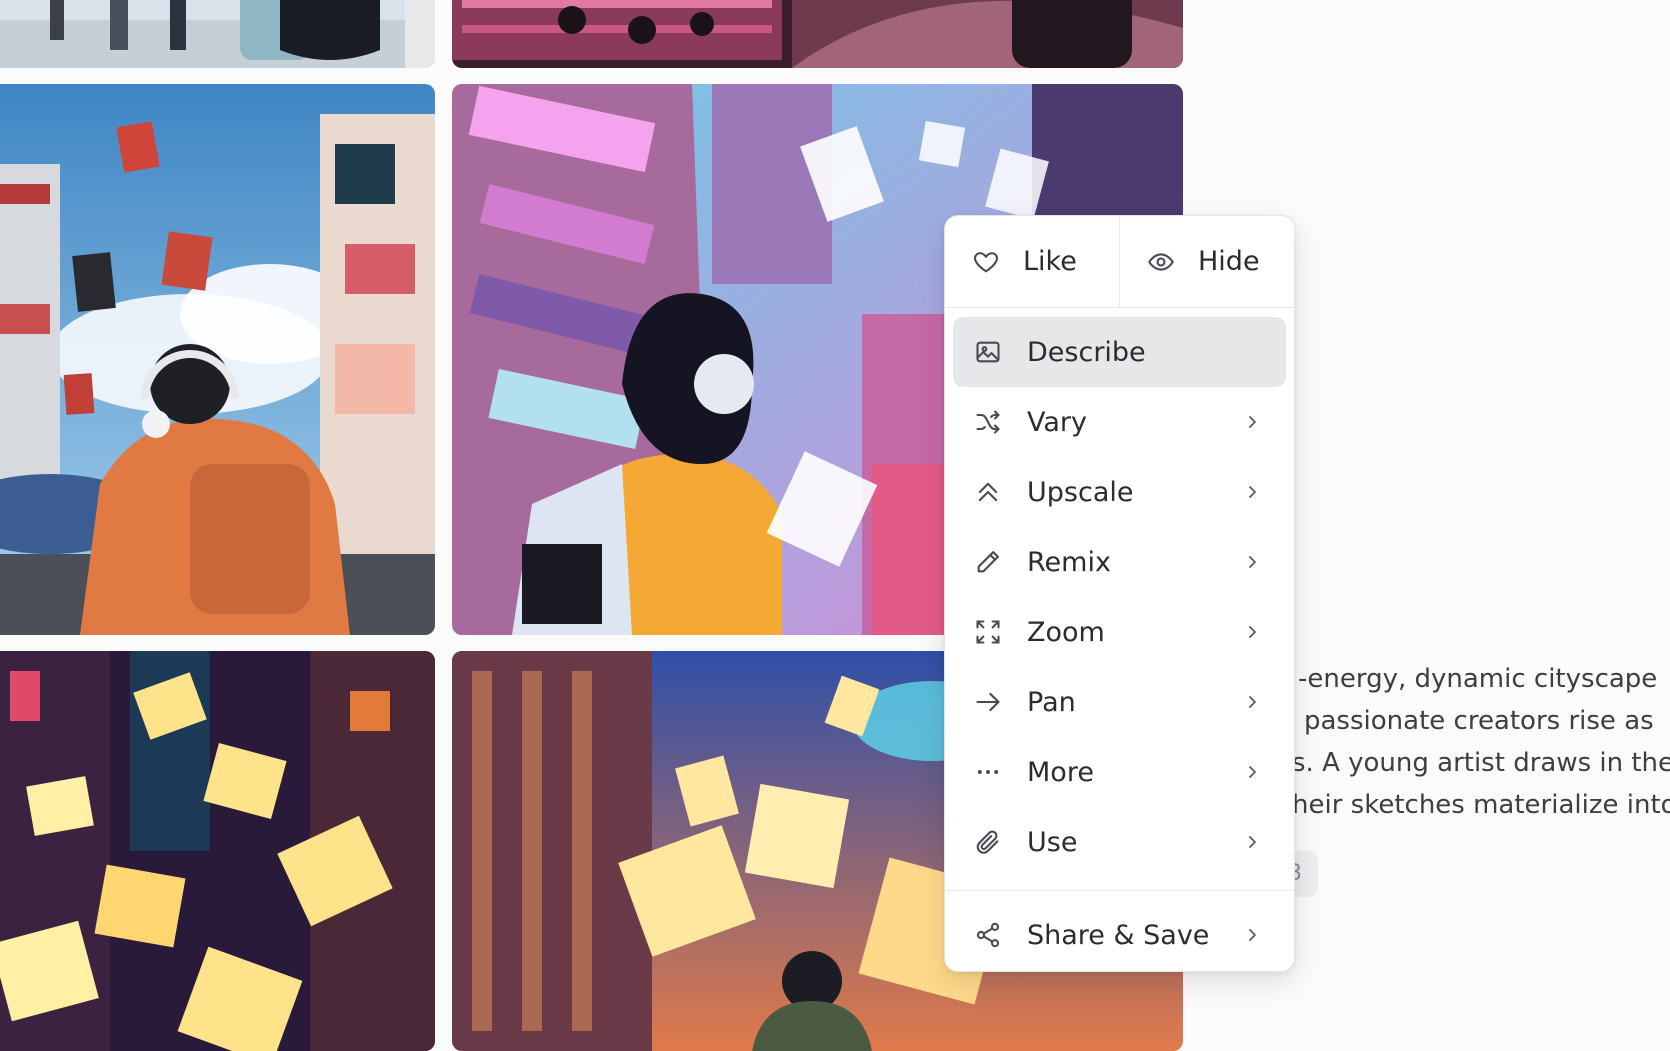  Describe the element at coordinates (1086, 352) in the screenshot. I see `menu-item-label: Describe` at that location.